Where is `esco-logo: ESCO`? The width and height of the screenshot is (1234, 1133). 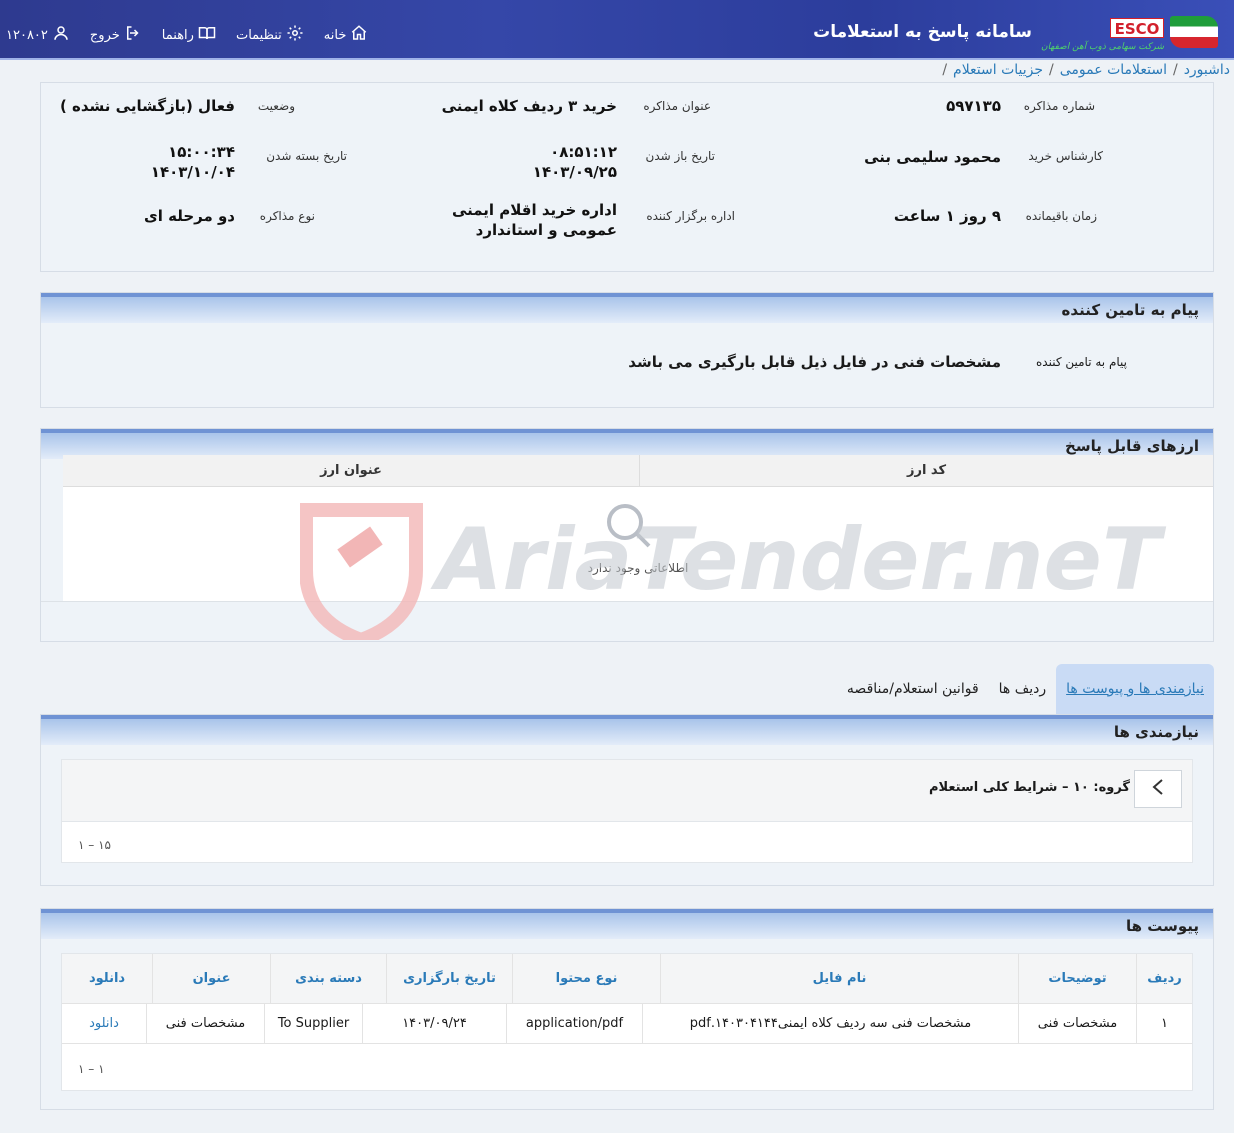
esco-logo: ESCO is located at coordinates (1137, 28).